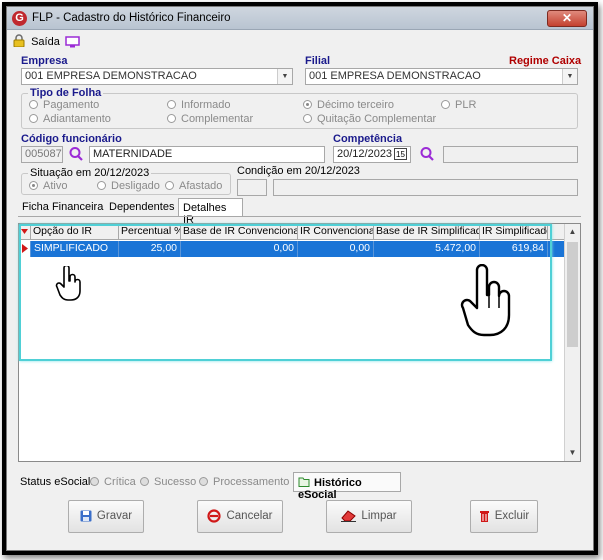 The image size is (603, 560). Describe the element at coordinates (114, 516) in the screenshot. I see `gravar-label: Gravar` at that location.